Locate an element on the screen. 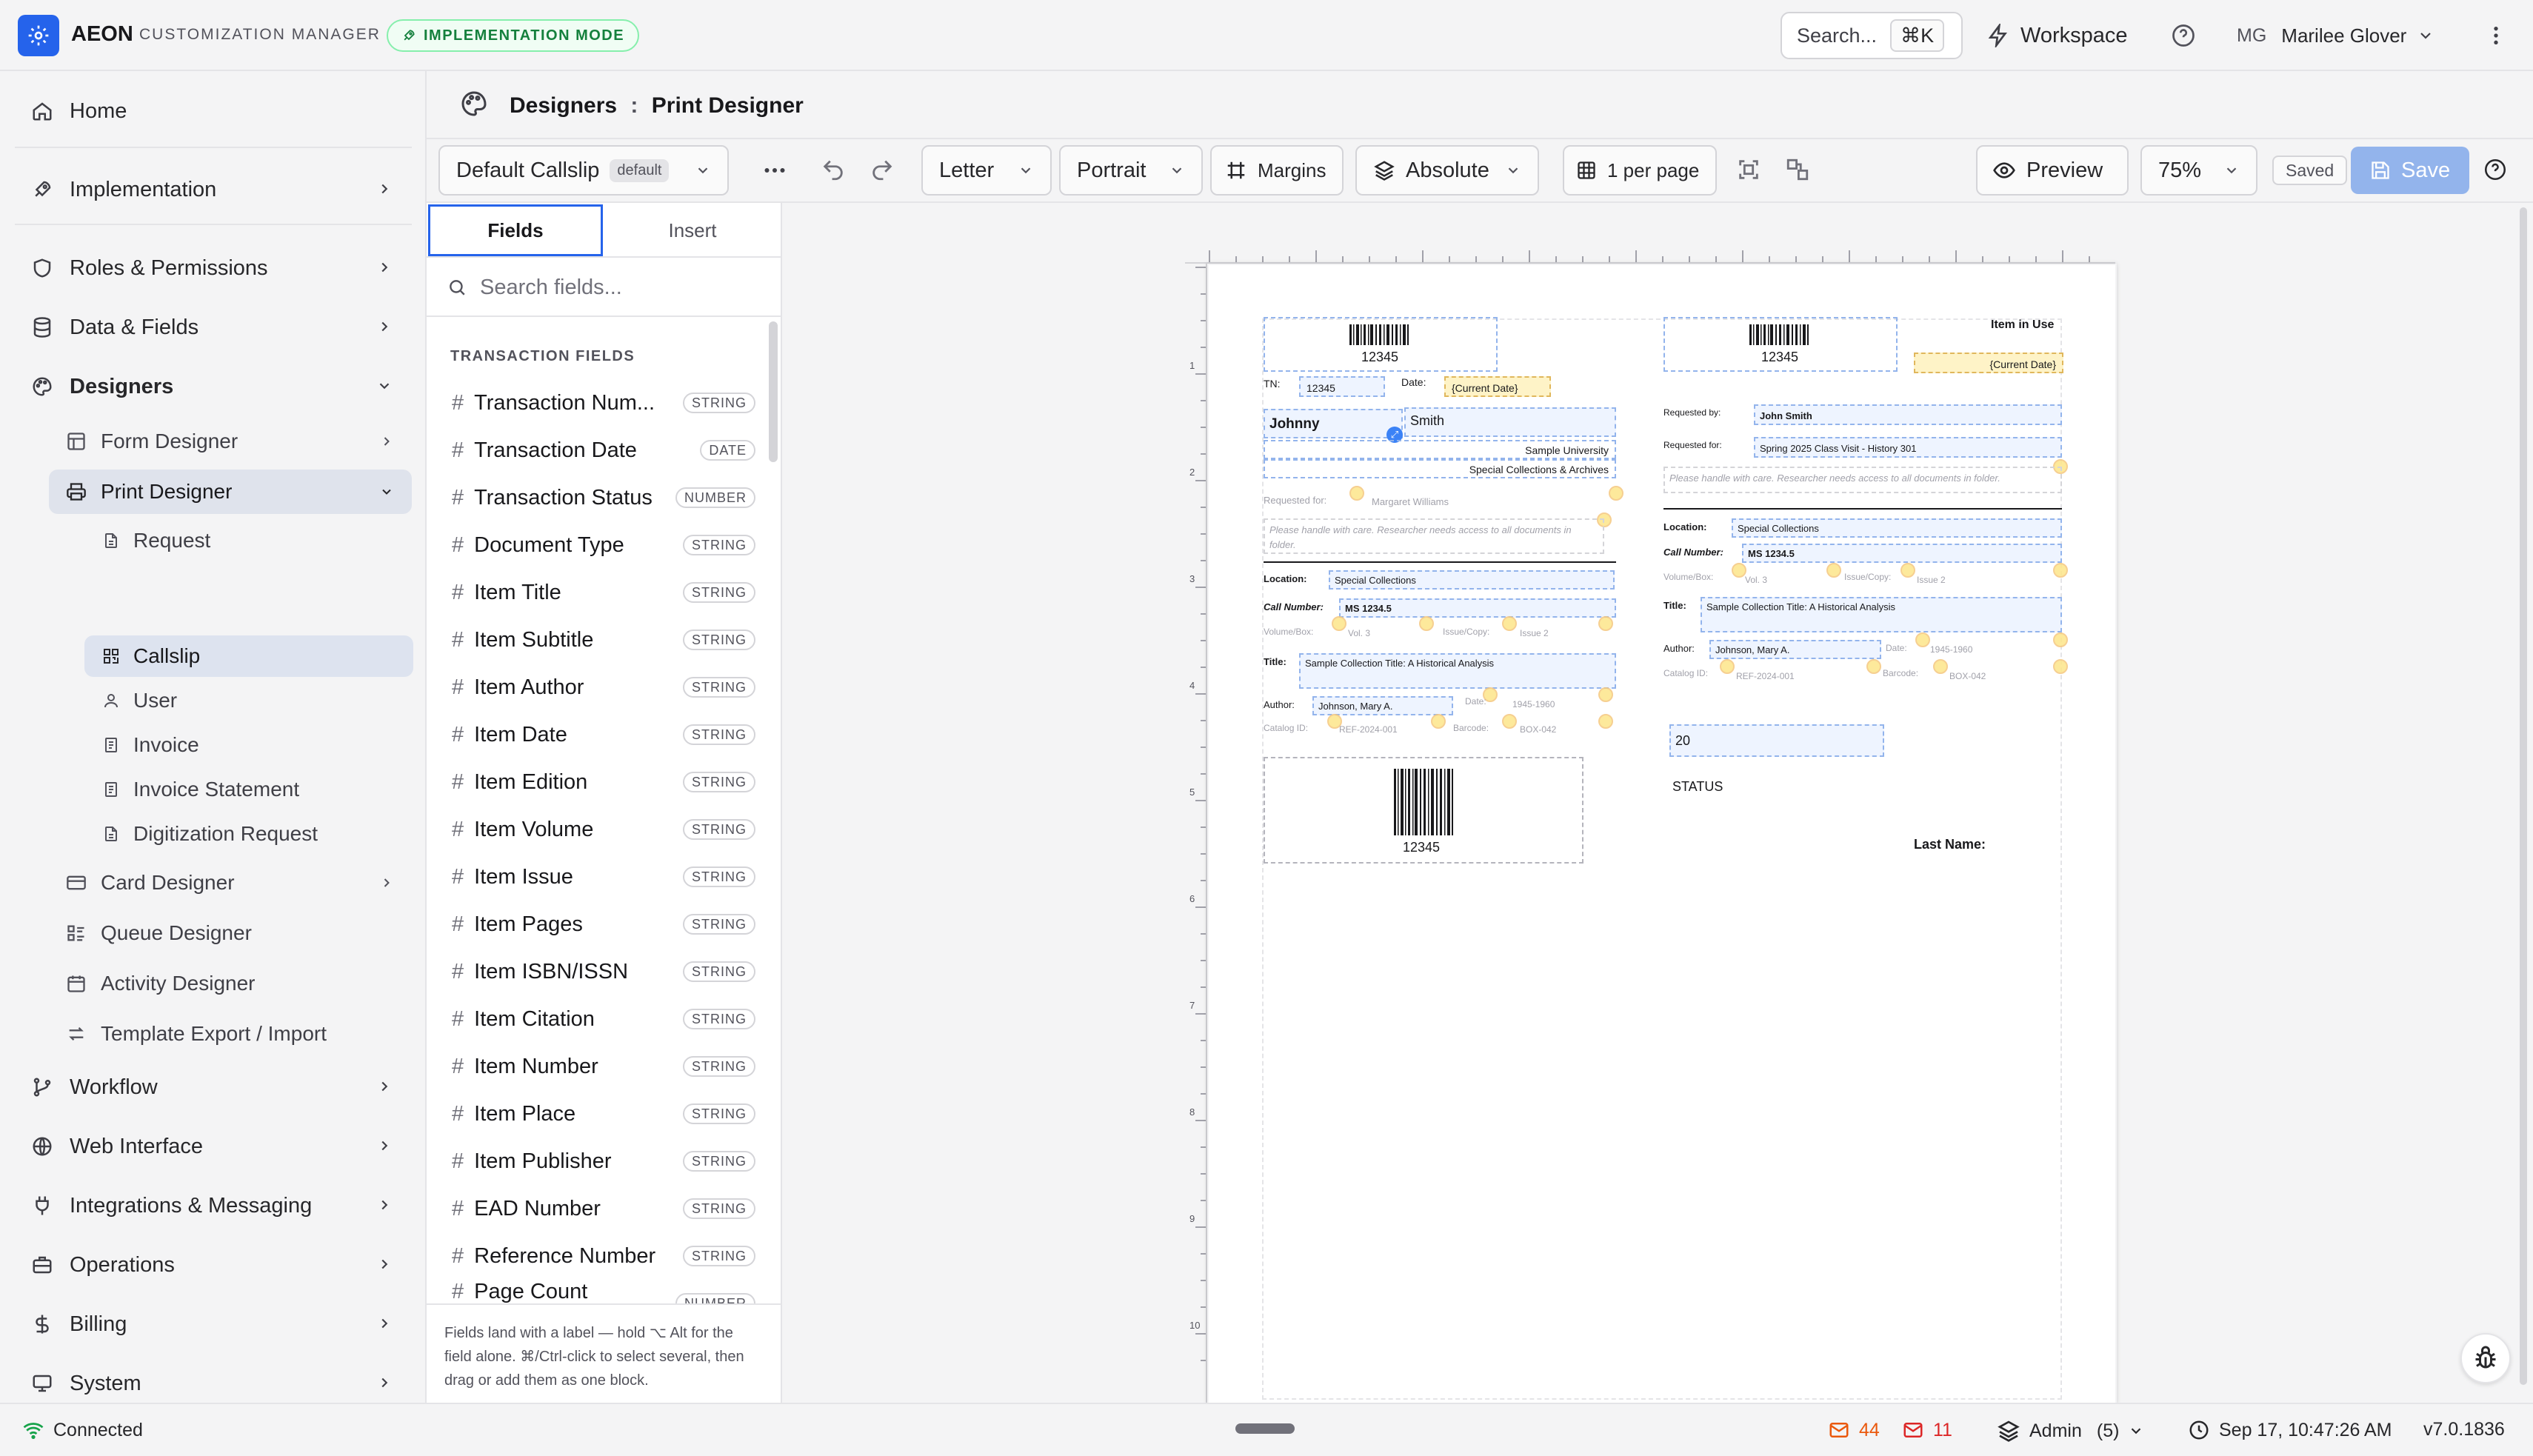 The image size is (2533, 1456). number-field: 20 is located at coordinates (1776, 740).